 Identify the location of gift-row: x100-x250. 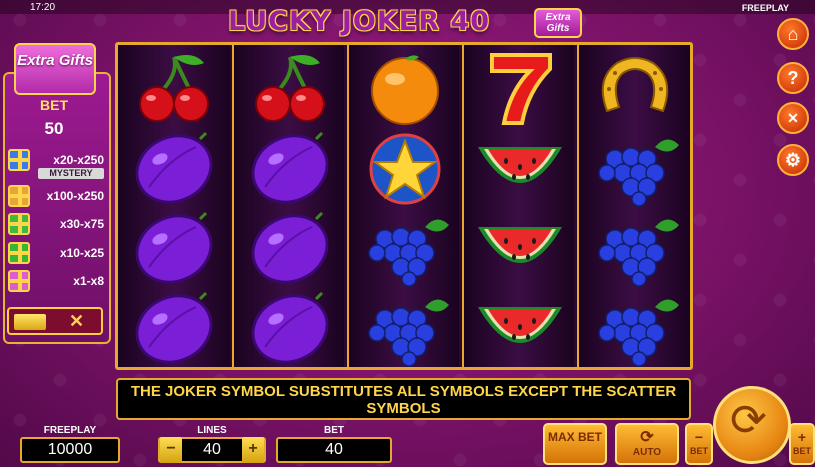
(58, 198).